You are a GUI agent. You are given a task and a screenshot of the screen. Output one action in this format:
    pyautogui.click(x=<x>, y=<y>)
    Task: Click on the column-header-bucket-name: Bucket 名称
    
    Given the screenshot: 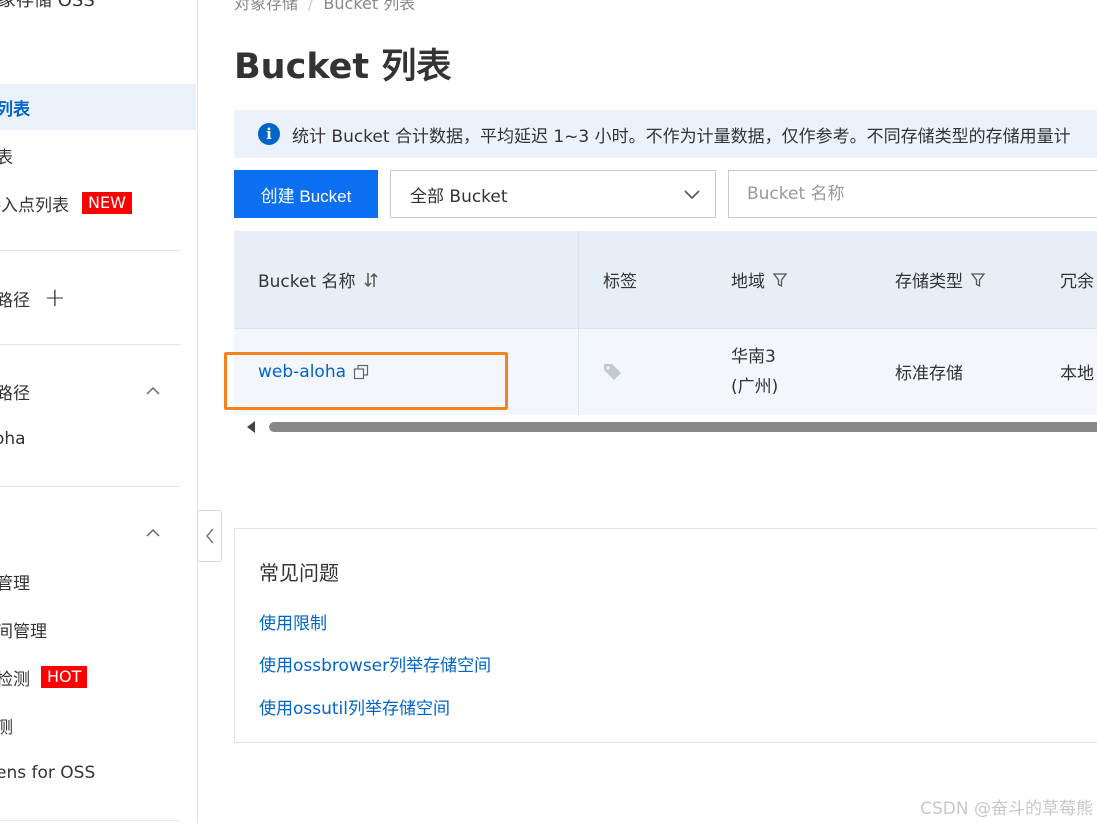 What is the action you would take?
    pyautogui.click(x=318, y=279)
    